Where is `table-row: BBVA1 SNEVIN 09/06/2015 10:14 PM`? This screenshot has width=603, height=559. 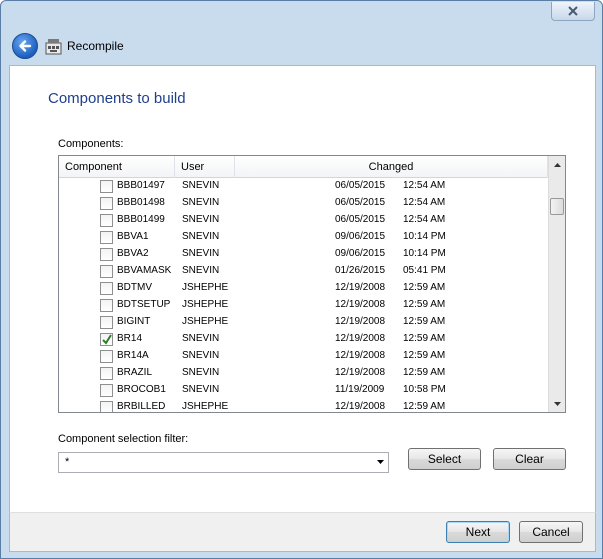
table-row: BBVA1 SNEVIN 09/06/2015 10:14 PM is located at coordinates (303, 237).